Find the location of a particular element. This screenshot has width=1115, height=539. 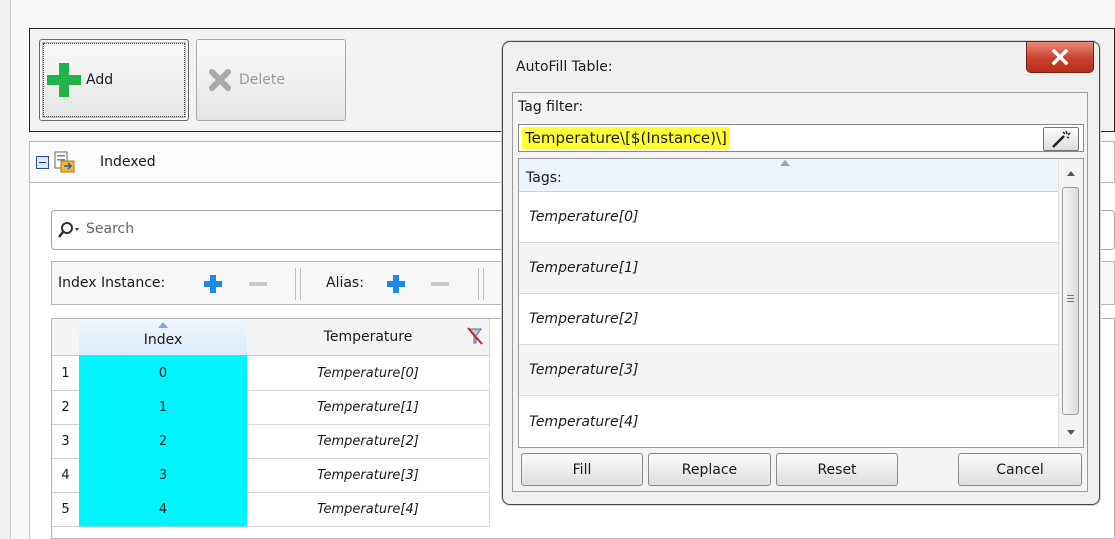

scroll-down-arrow-icon is located at coordinates (1071, 433).